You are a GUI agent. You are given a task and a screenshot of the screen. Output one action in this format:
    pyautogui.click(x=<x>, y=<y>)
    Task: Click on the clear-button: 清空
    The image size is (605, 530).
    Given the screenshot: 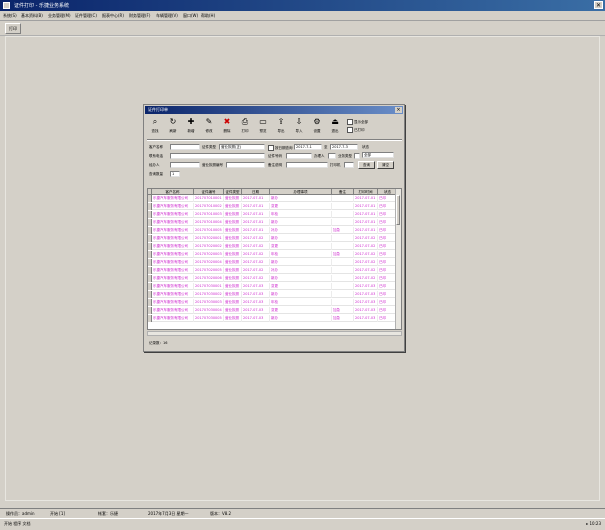 What is the action you would take?
    pyautogui.click(x=385, y=165)
    